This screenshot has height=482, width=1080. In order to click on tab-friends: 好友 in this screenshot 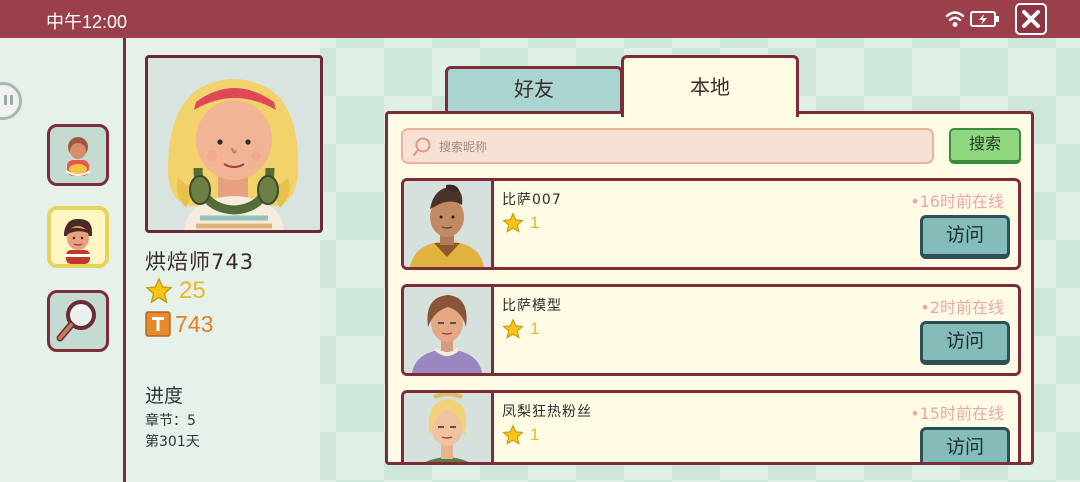, I will do `click(534, 90)`.